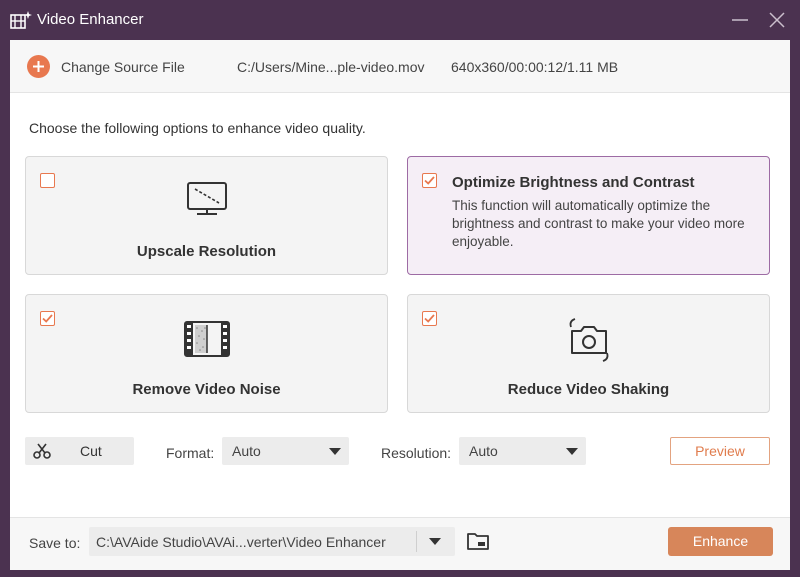  I want to click on add-source-icon, so click(38, 66).